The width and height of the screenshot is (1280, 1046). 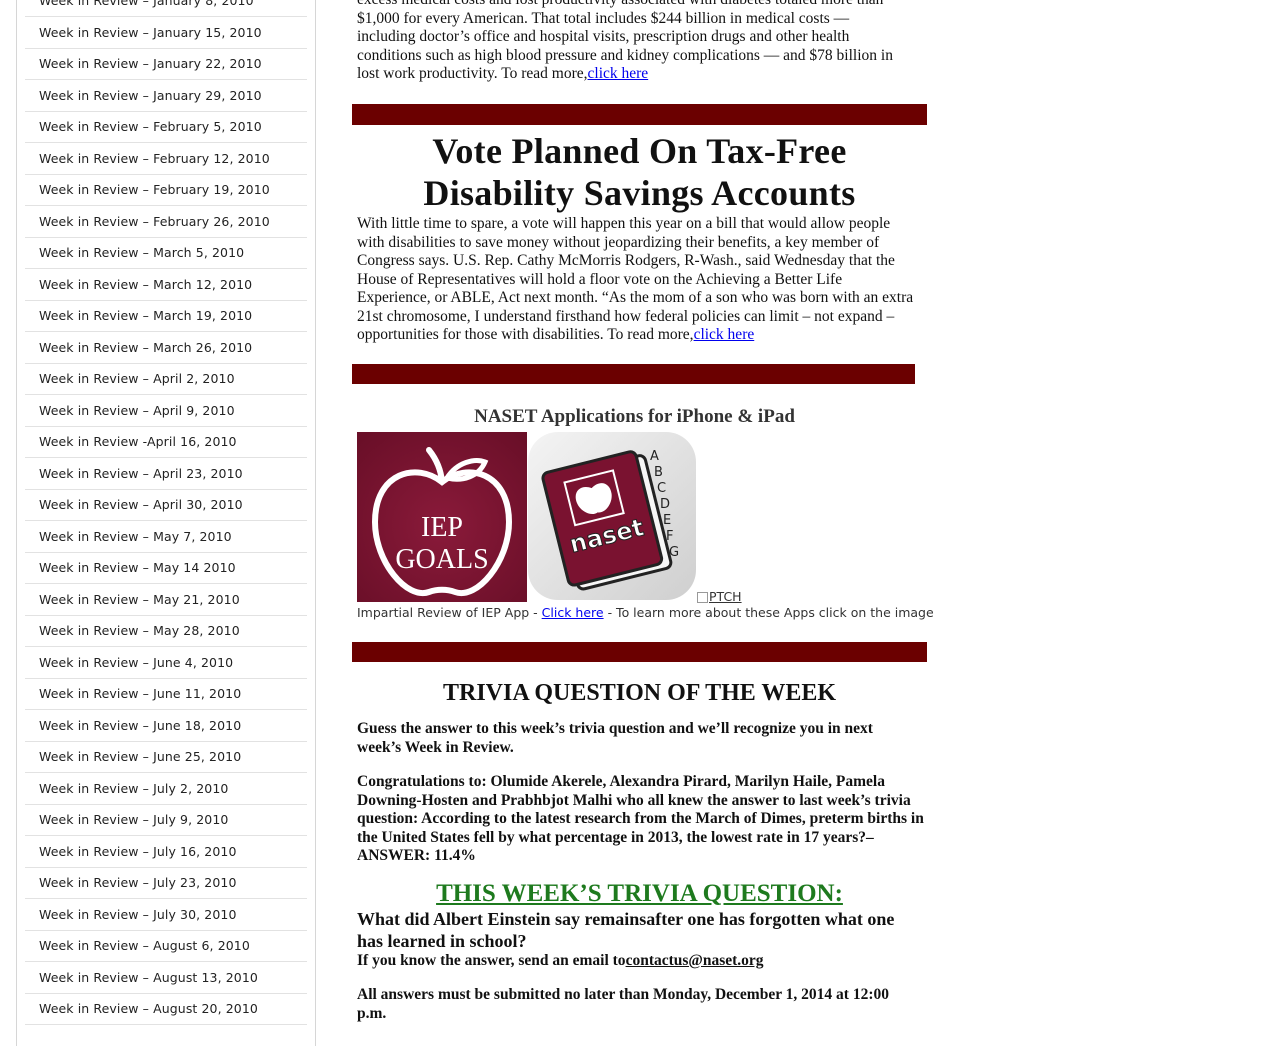 What do you see at coordinates (141, 252) in the screenshot?
I see `archive-link: Week in Review – March 5, 2010` at bounding box center [141, 252].